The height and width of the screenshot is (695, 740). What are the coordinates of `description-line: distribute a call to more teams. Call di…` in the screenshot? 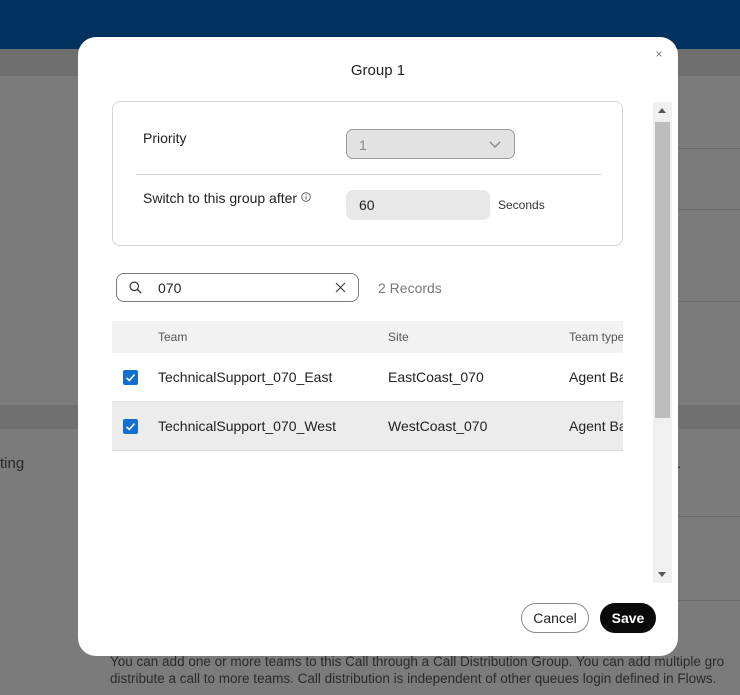 It's located at (413, 678).